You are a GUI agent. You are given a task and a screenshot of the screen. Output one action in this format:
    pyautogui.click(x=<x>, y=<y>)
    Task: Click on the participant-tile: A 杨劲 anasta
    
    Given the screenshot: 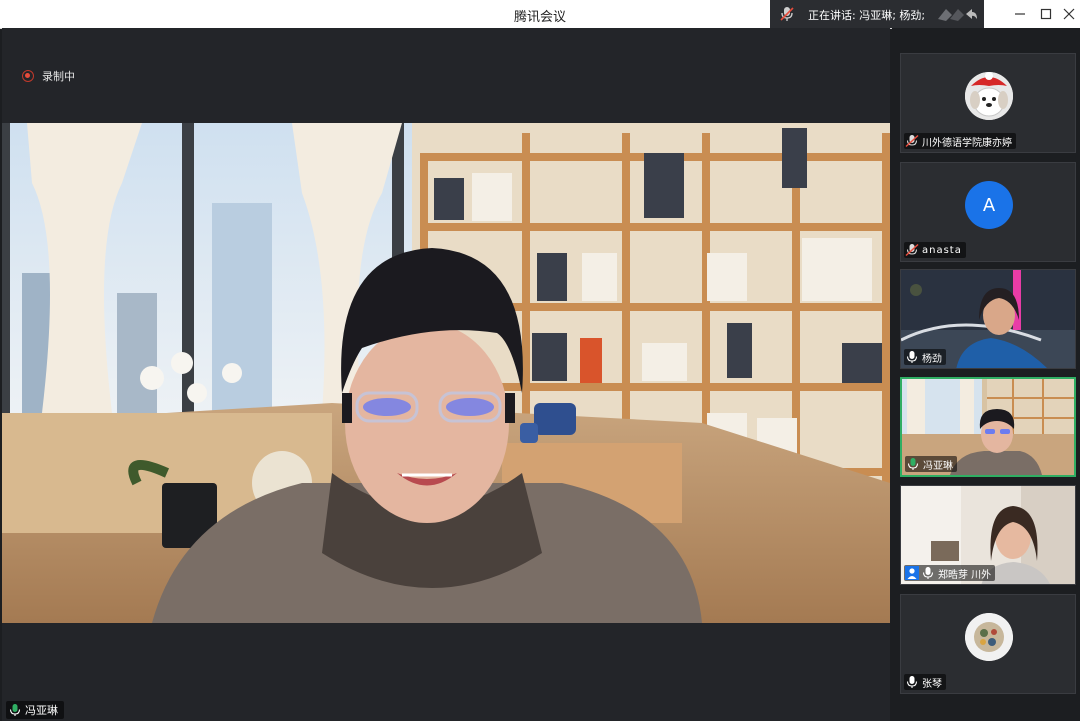 What is the action you would take?
    pyautogui.click(x=988, y=212)
    